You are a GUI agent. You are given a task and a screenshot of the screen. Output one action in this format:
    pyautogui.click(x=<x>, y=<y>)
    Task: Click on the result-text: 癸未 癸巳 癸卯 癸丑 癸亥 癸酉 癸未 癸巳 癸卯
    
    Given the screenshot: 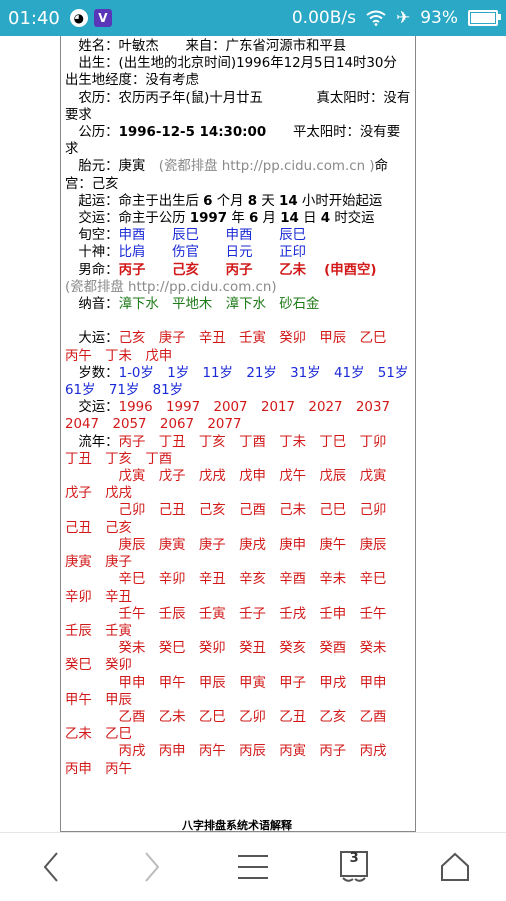 What is the action you would take?
    pyautogui.click(x=232, y=657)
    